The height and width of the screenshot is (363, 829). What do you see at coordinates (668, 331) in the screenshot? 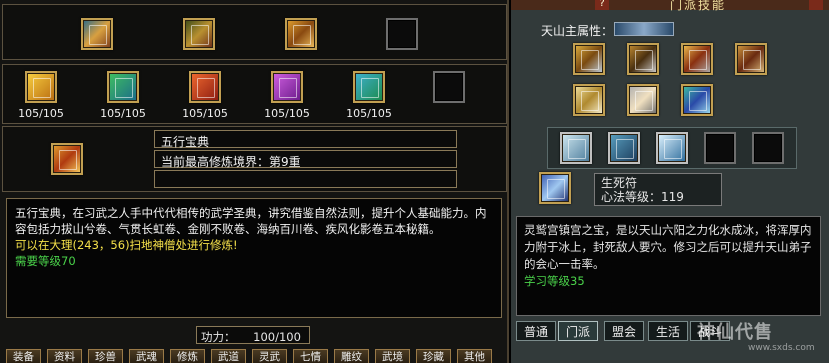
I see `tab-life: 生活` at bounding box center [668, 331].